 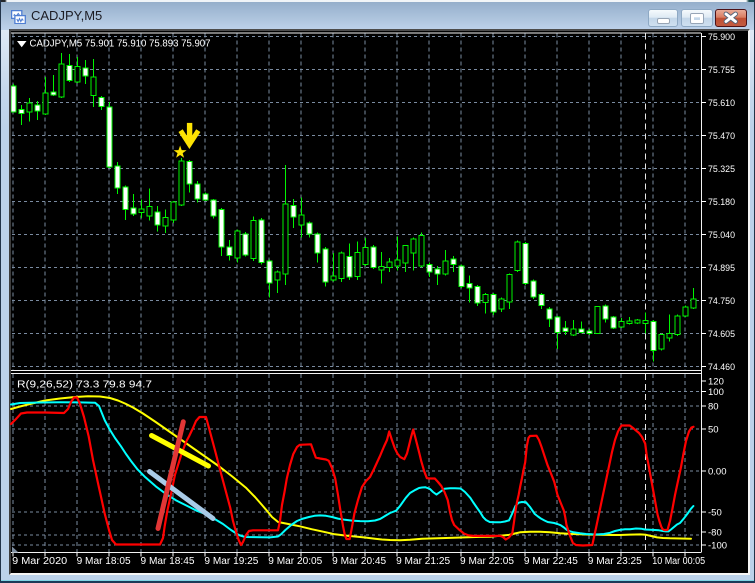 What do you see at coordinates (721, 334) in the screenshot?
I see `svg-text: 74.605` at bounding box center [721, 334].